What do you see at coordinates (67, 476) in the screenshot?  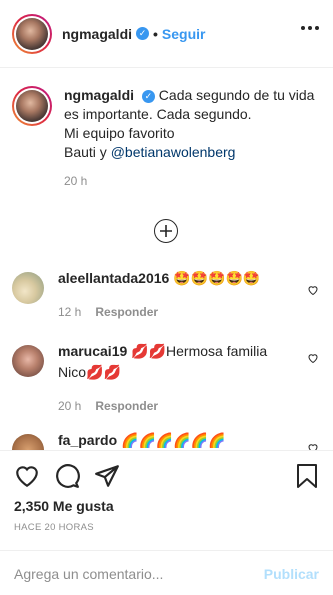 I see `comment-bubble-icon` at bounding box center [67, 476].